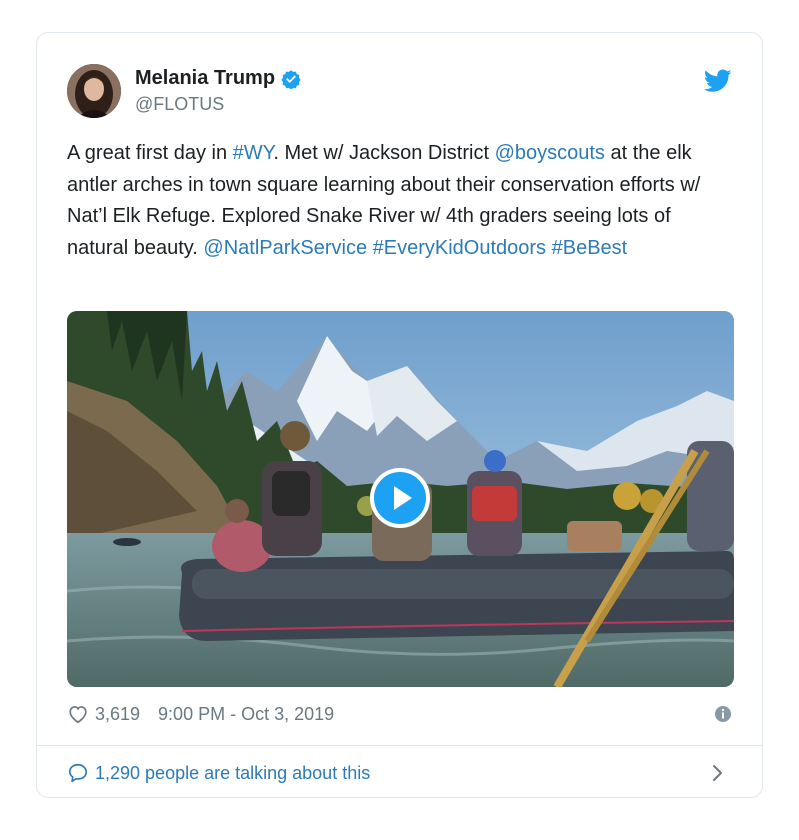  I want to click on name-row: Melania Trump, so click(218, 78).